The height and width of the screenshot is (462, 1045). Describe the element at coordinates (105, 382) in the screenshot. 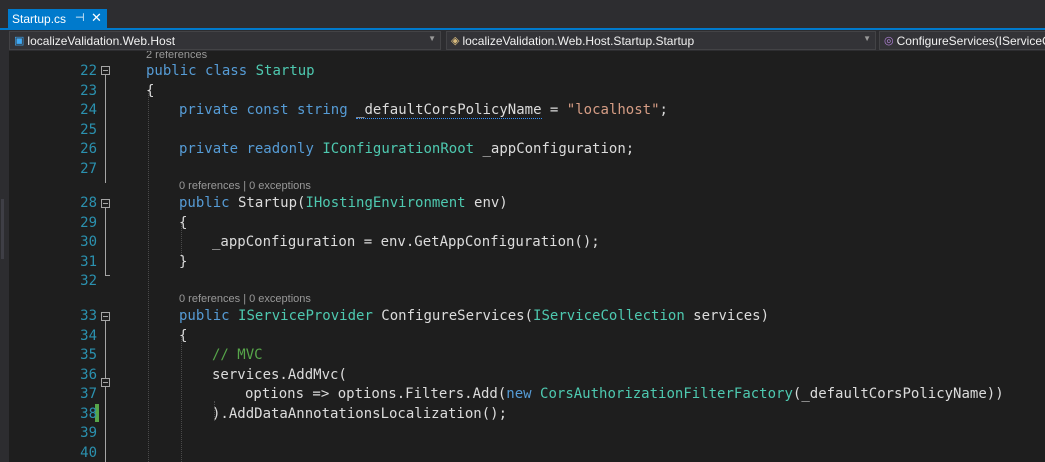

I see `collapse-block-icon` at that location.